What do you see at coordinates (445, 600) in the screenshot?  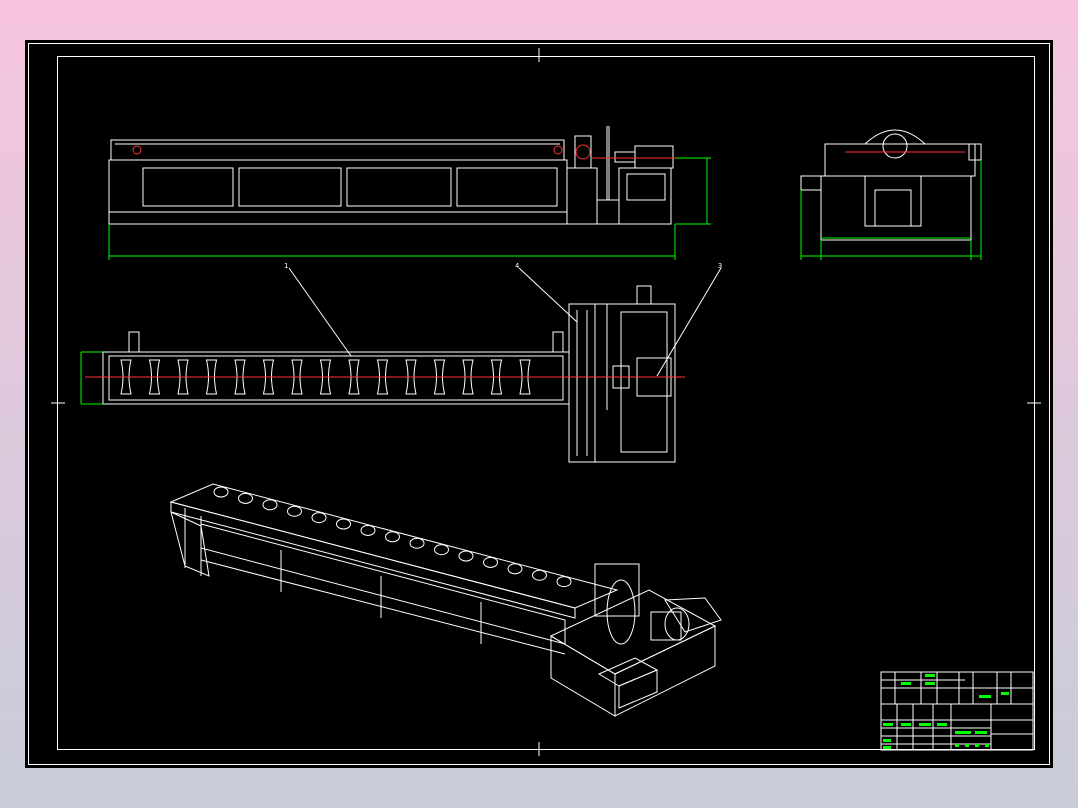 I see `isometric-view` at bounding box center [445, 600].